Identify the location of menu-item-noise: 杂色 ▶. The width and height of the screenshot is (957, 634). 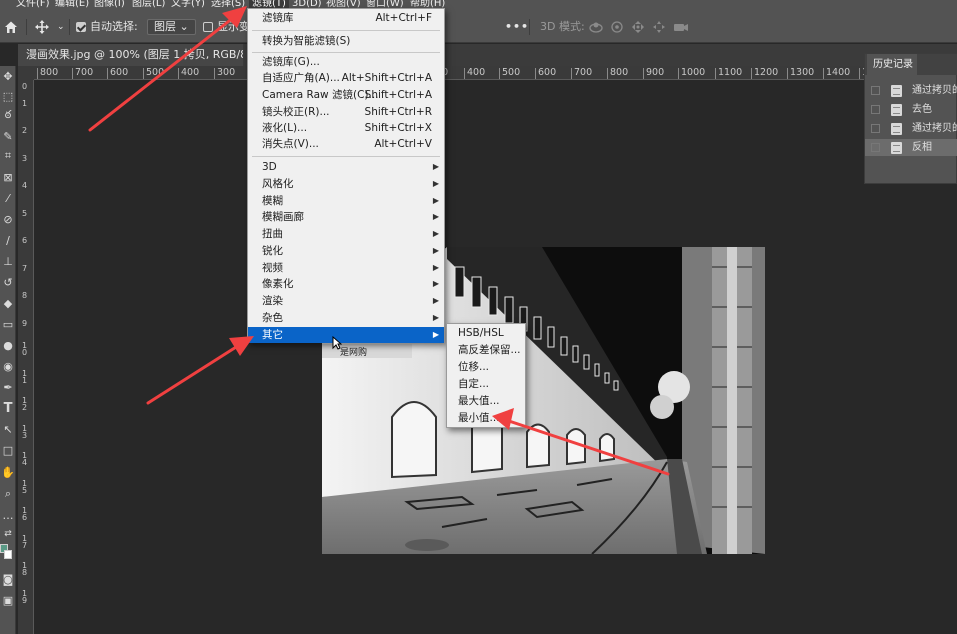
(346, 318).